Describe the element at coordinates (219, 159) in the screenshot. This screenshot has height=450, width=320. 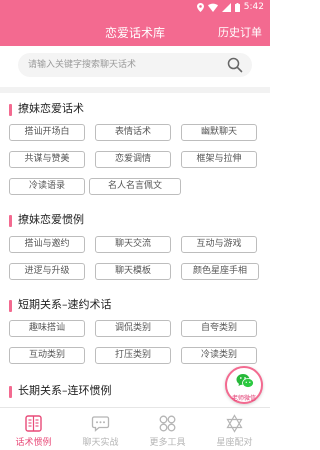
I see `tag-item: 框架与拉伸` at that location.